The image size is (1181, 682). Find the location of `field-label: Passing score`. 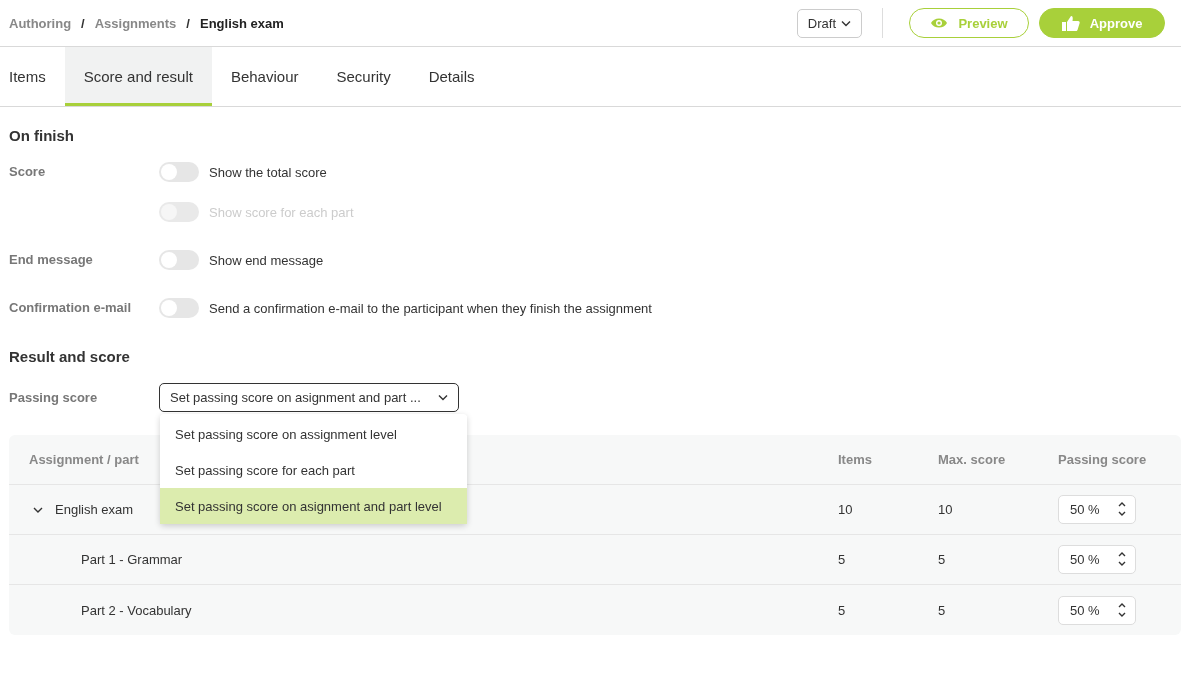

field-label: Passing score is located at coordinates (54, 397).